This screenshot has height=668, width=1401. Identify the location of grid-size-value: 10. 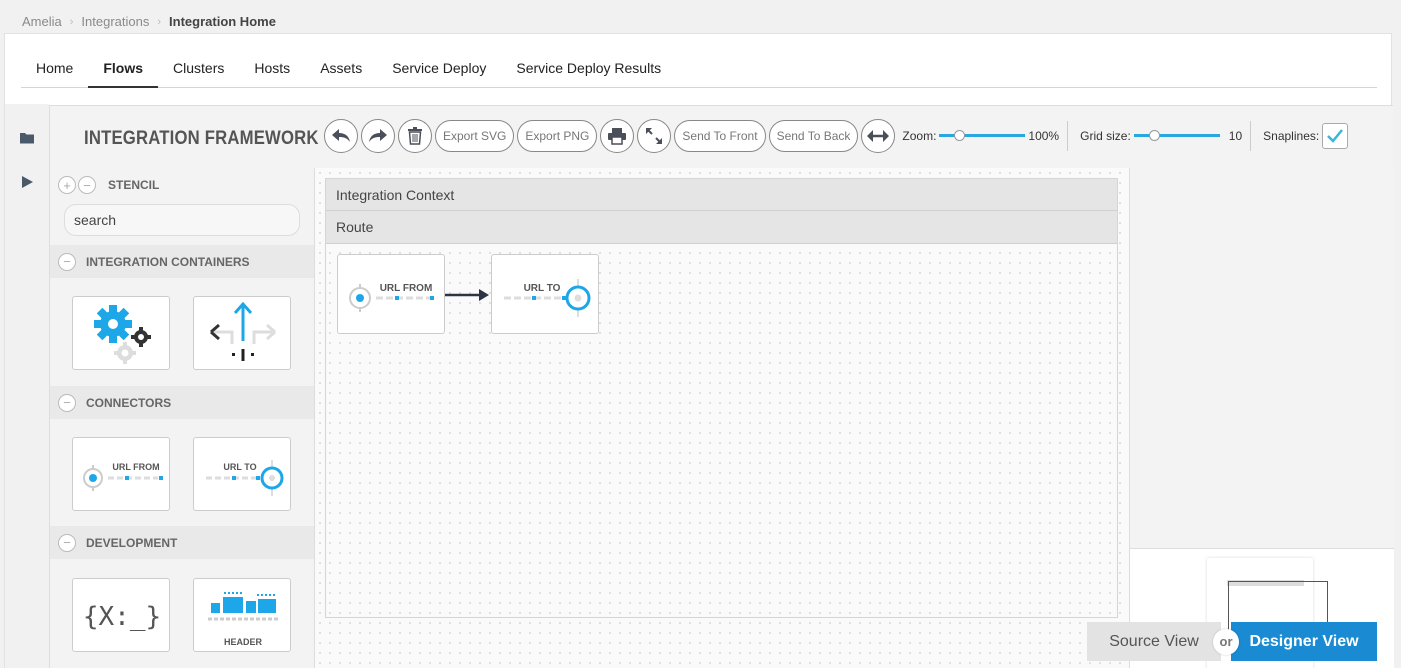
(1235, 136).